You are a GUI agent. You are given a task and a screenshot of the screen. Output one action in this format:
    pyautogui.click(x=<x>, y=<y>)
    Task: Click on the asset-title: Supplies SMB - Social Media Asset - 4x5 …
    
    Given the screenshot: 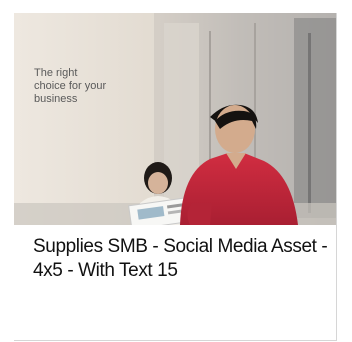 What is the action you would take?
    pyautogui.click(x=183, y=259)
    